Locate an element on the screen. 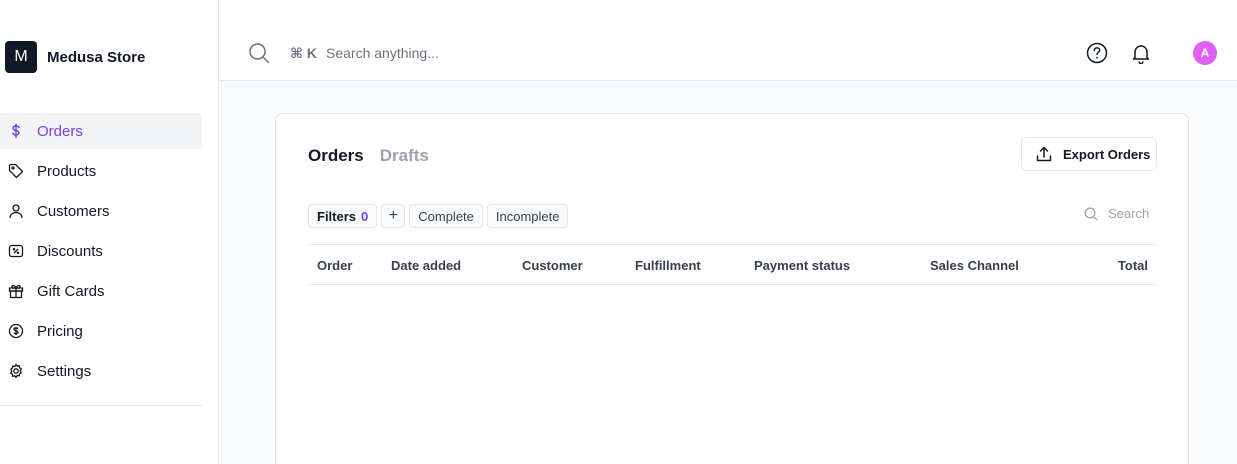  sidebar-item-customers: Customers is located at coordinates (101, 211).